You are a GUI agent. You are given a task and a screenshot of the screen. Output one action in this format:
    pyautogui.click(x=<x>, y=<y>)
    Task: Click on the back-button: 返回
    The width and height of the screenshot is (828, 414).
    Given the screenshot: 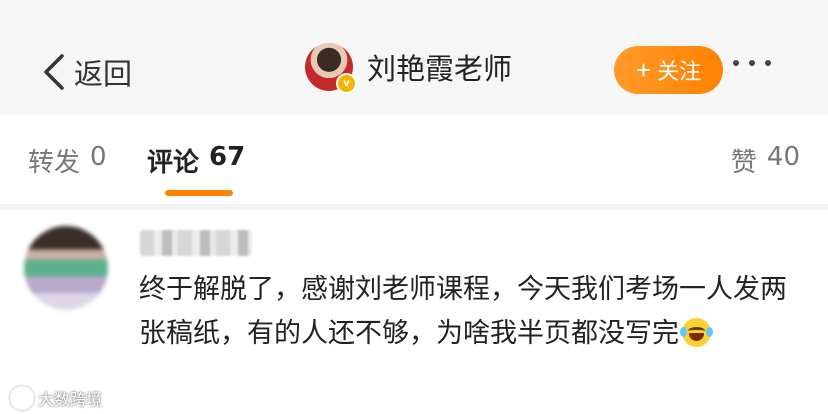 What is the action you would take?
    pyautogui.click(x=86, y=72)
    